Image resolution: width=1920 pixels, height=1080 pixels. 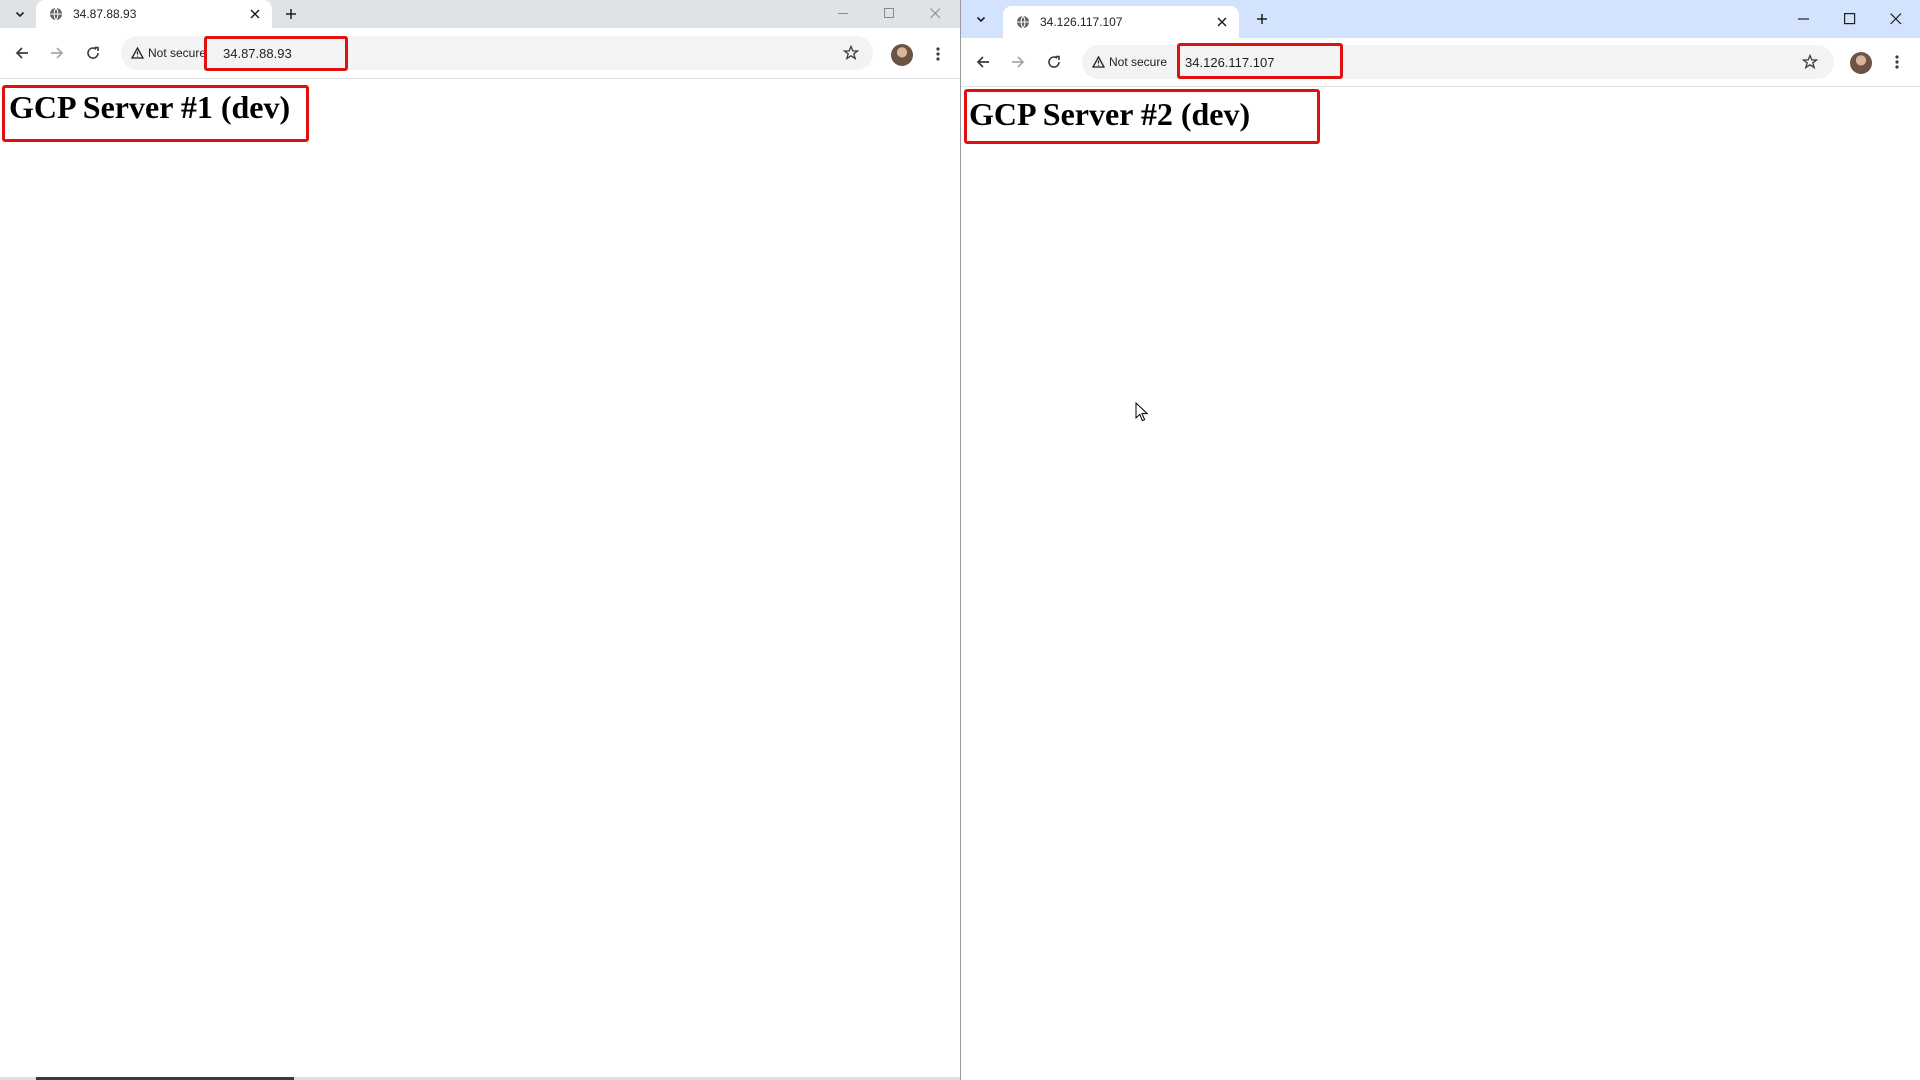 What do you see at coordinates (1142, 412) in the screenshot?
I see `mouse-cursor-icon` at bounding box center [1142, 412].